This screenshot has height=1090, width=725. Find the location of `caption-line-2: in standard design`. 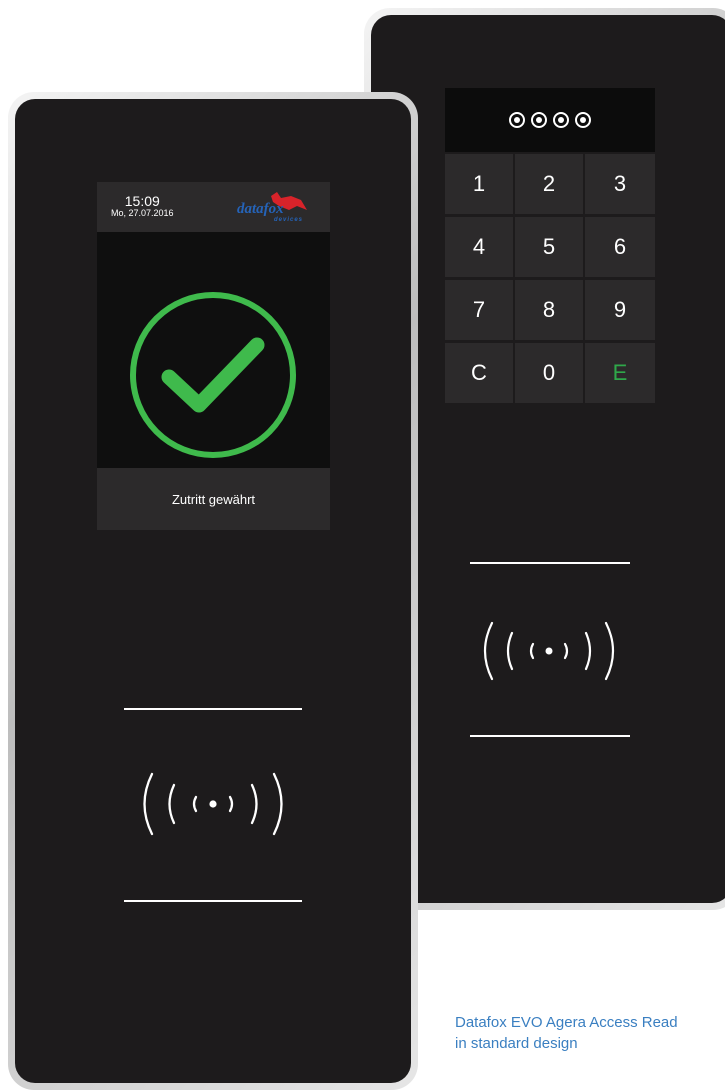

caption-line-2: in standard design is located at coordinates (516, 1043).